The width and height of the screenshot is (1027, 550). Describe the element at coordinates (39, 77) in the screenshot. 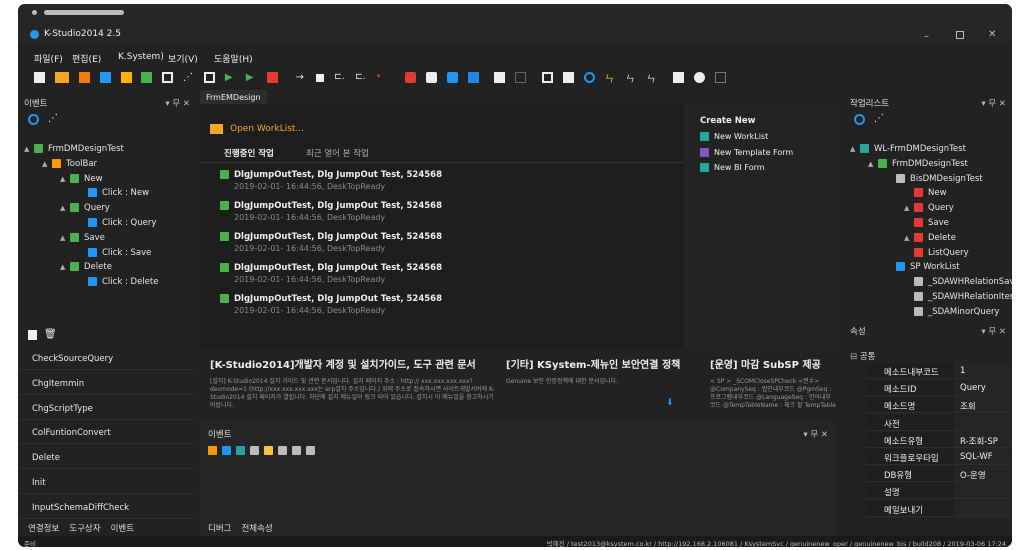

I see `new-doc-icon` at that location.